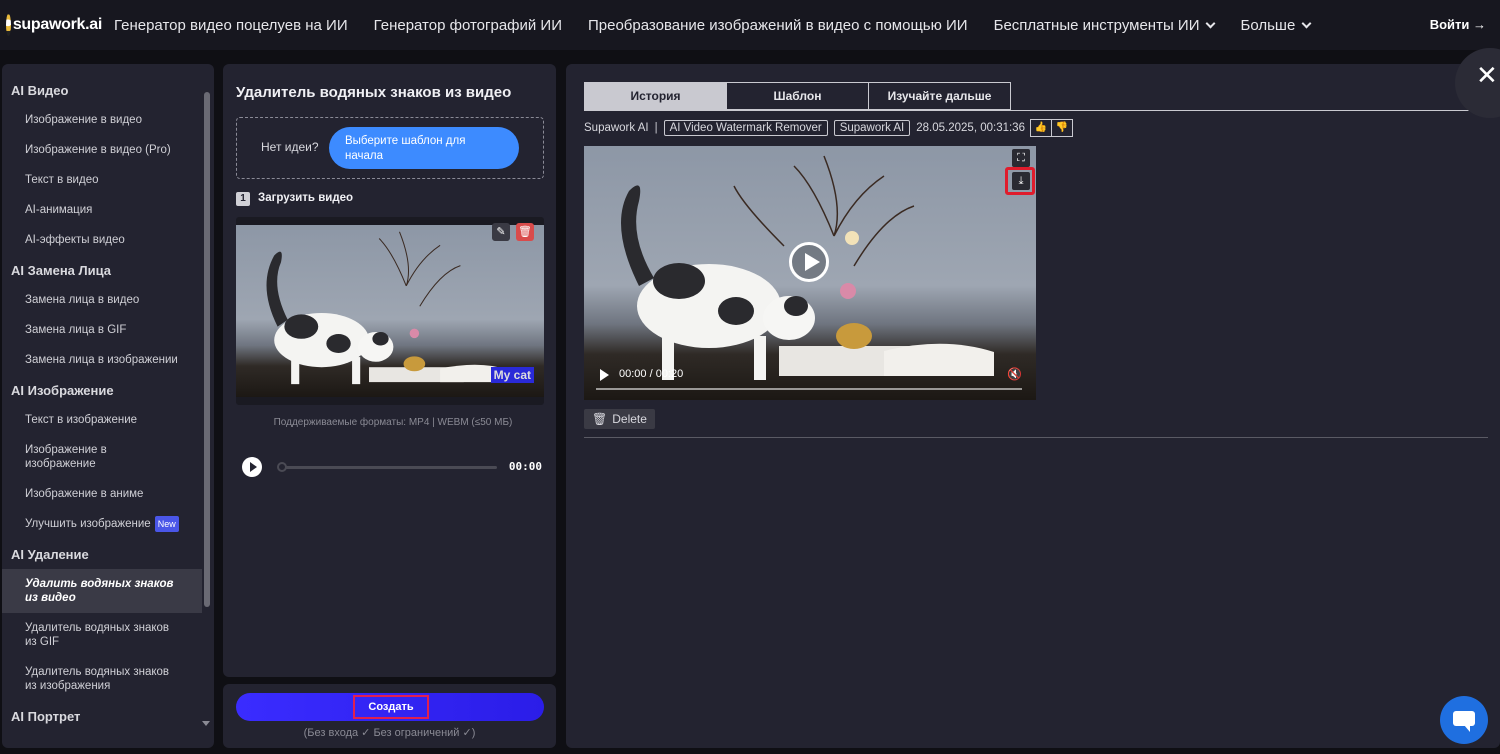 The height and width of the screenshot is (754, 1500). Describe the element at coordinates (810, 378) in the screenshot. I see `video-controls: 00:00 / 00:20 🔇` at that location.